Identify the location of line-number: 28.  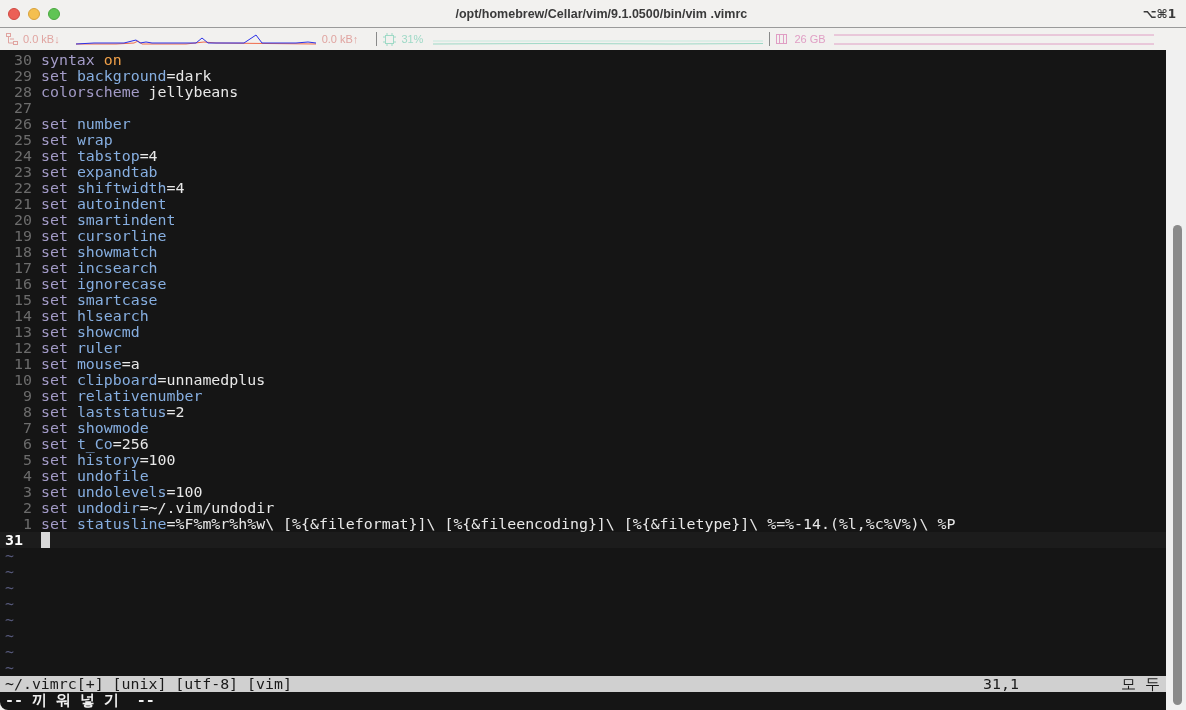
(22, 92).